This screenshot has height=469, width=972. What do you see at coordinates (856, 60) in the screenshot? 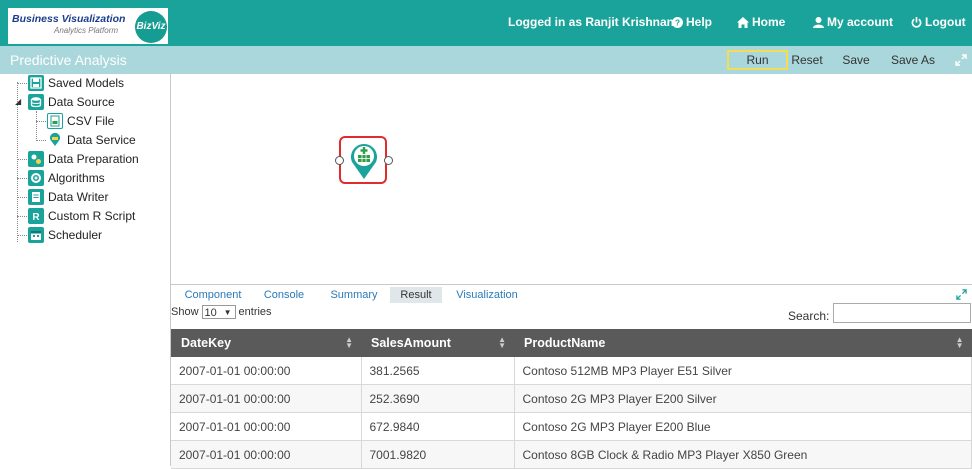
I see `save-button: Save` at bounding box center [856, 60].